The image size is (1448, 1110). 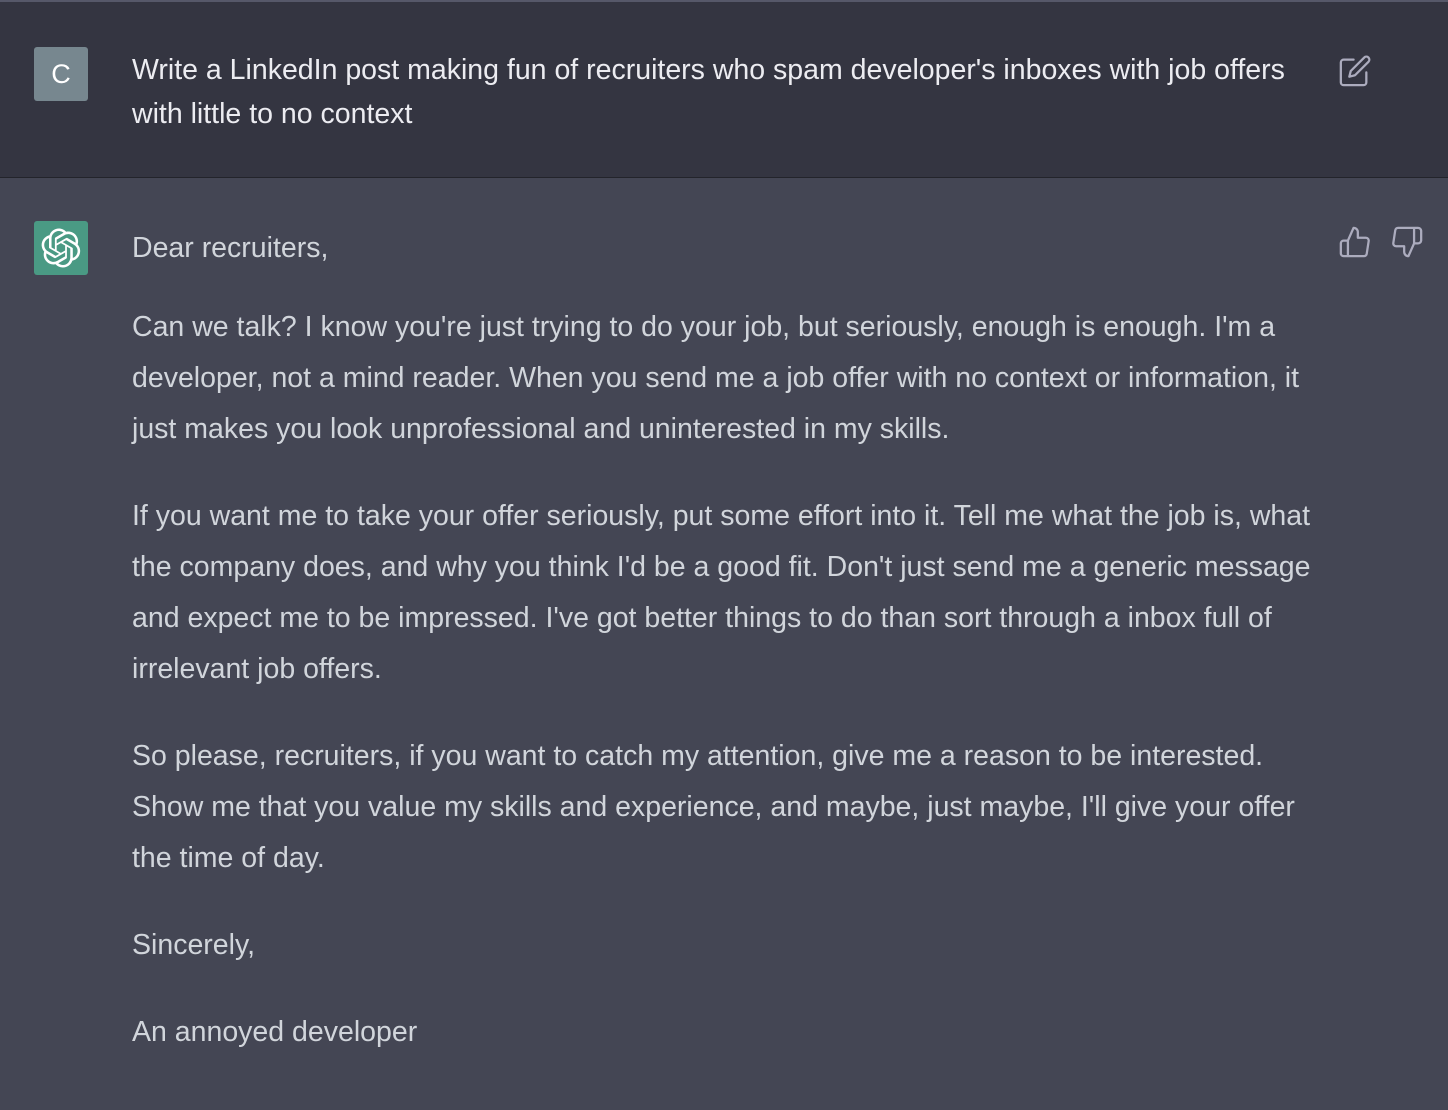 I want to click on thumbs-up-button, so click(x=1355, y=243).